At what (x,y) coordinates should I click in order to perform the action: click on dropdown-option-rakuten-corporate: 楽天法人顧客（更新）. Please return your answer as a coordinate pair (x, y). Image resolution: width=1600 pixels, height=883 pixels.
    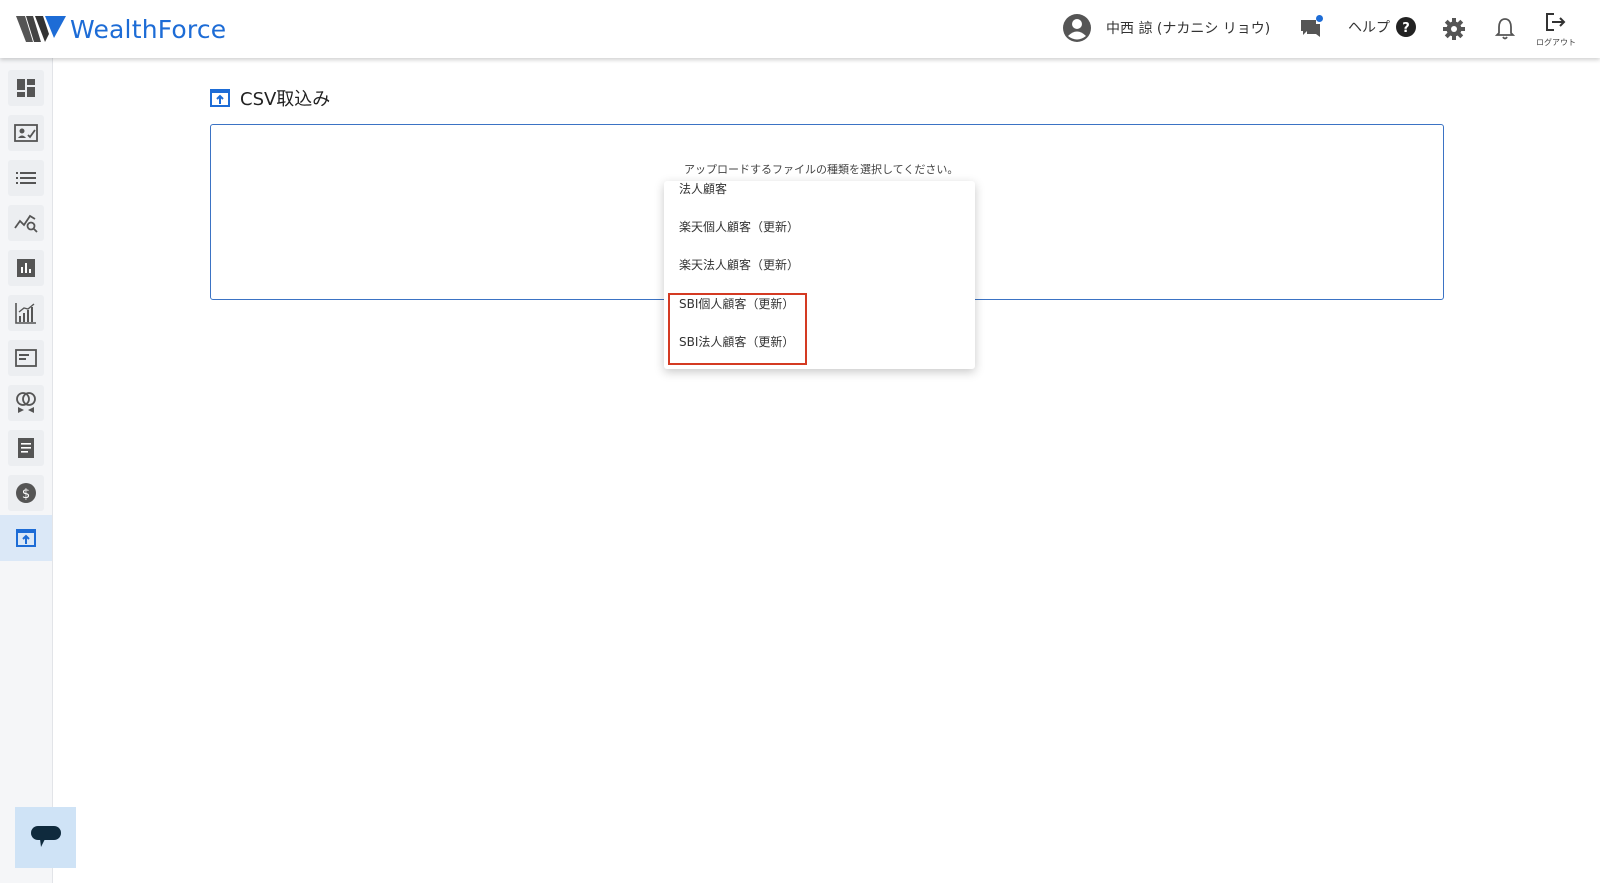
    Looking at the image, I should click on (739, 264).